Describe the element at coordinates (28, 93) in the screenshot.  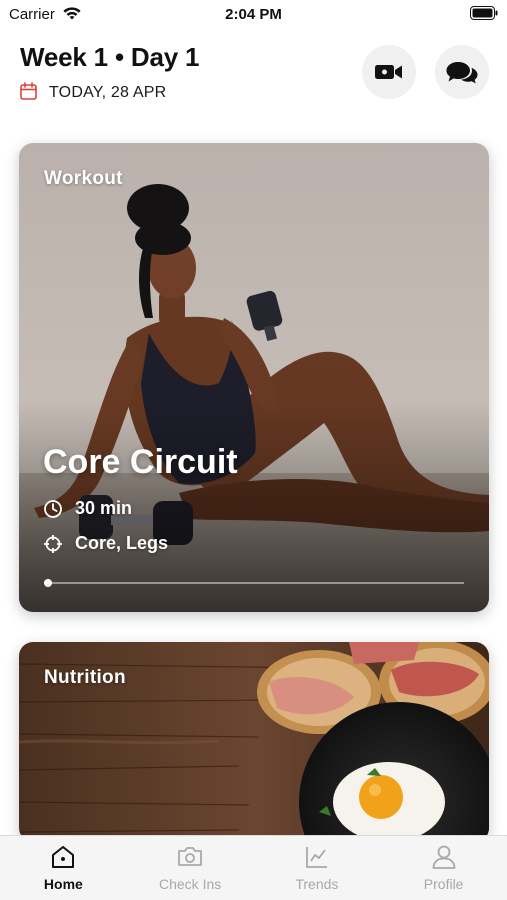
I see `calendar-icon` at that location.